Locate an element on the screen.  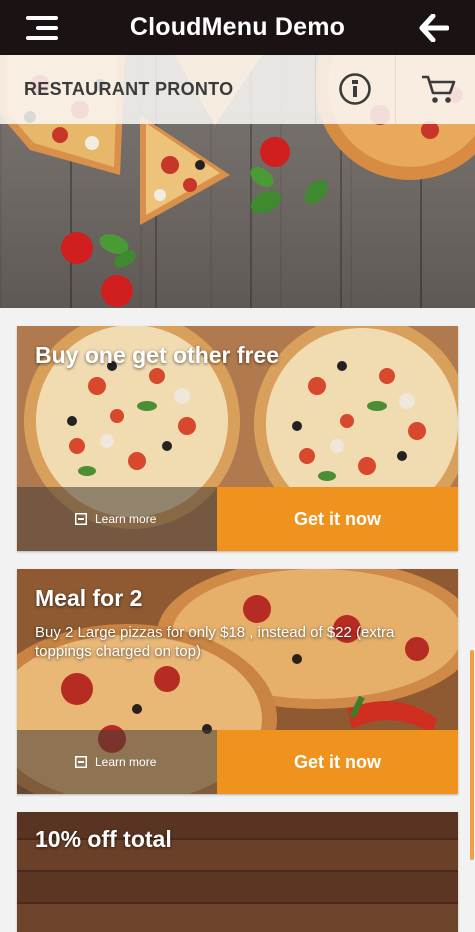
cart-icon is located at coordinates (438, 89).